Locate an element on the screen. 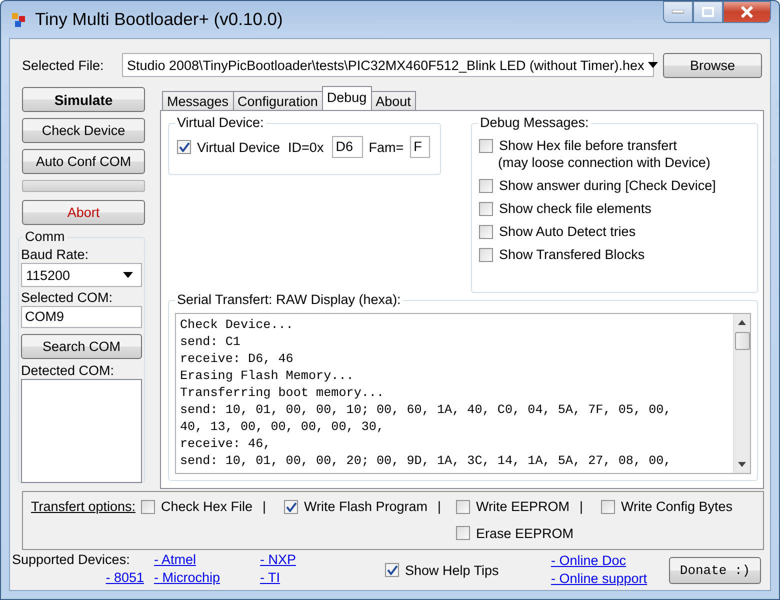  close-button is located at coordinates (747, 12).